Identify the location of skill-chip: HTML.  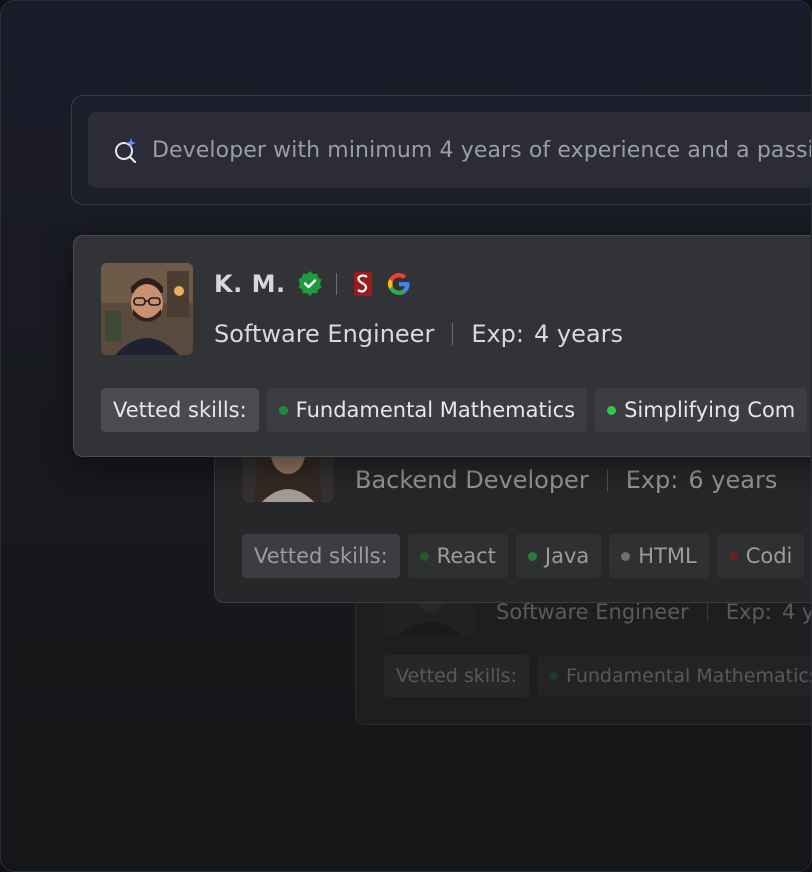
(659, 556).